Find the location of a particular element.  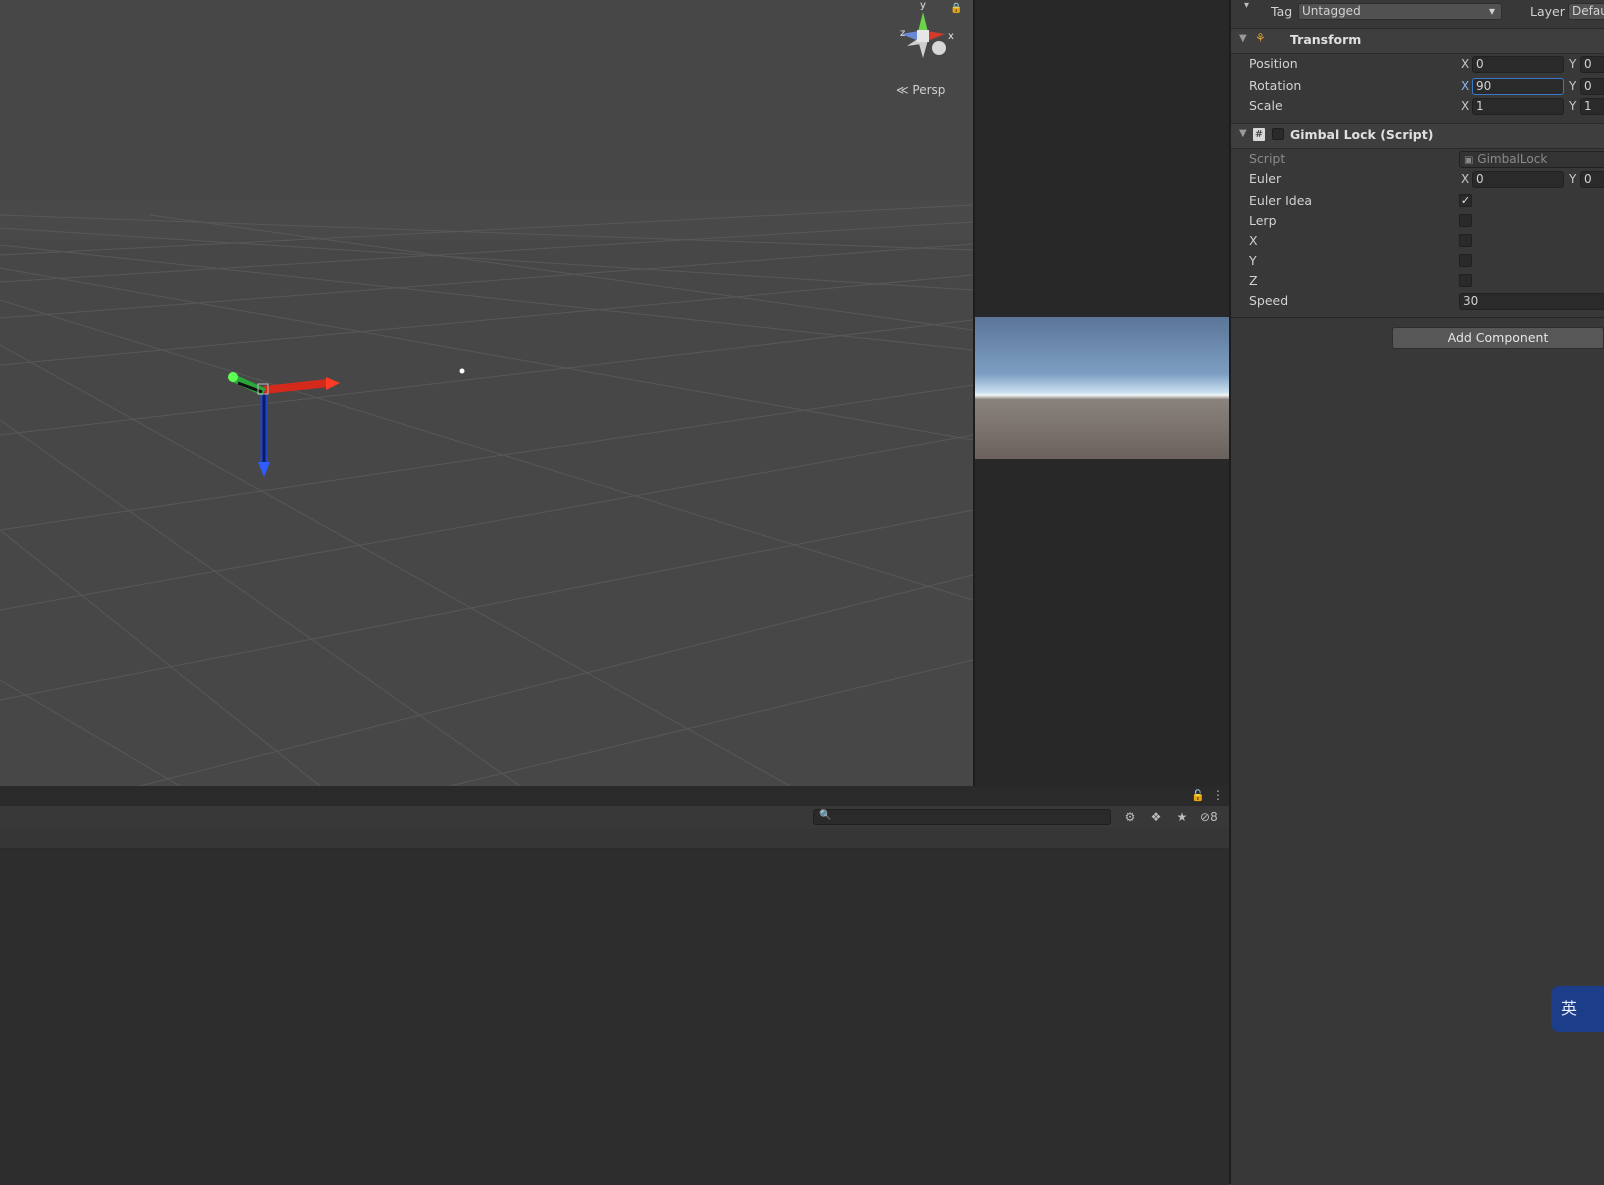

tag-value: Untagged is located at coordinates (1331, 11).